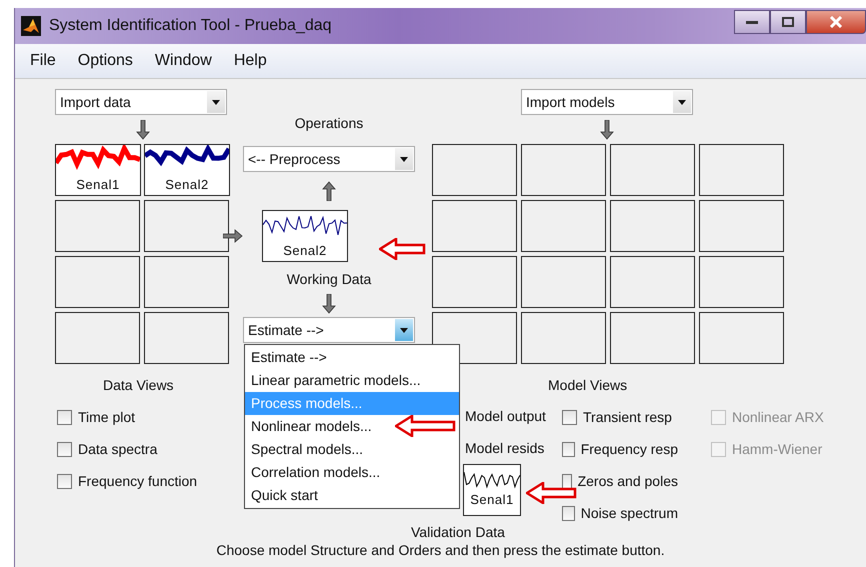 The width and height of the screenshot is (866, 567). Describe the element at coordinates (504, 448) in the screenshot. I see `option-label: Model resids` at that location.